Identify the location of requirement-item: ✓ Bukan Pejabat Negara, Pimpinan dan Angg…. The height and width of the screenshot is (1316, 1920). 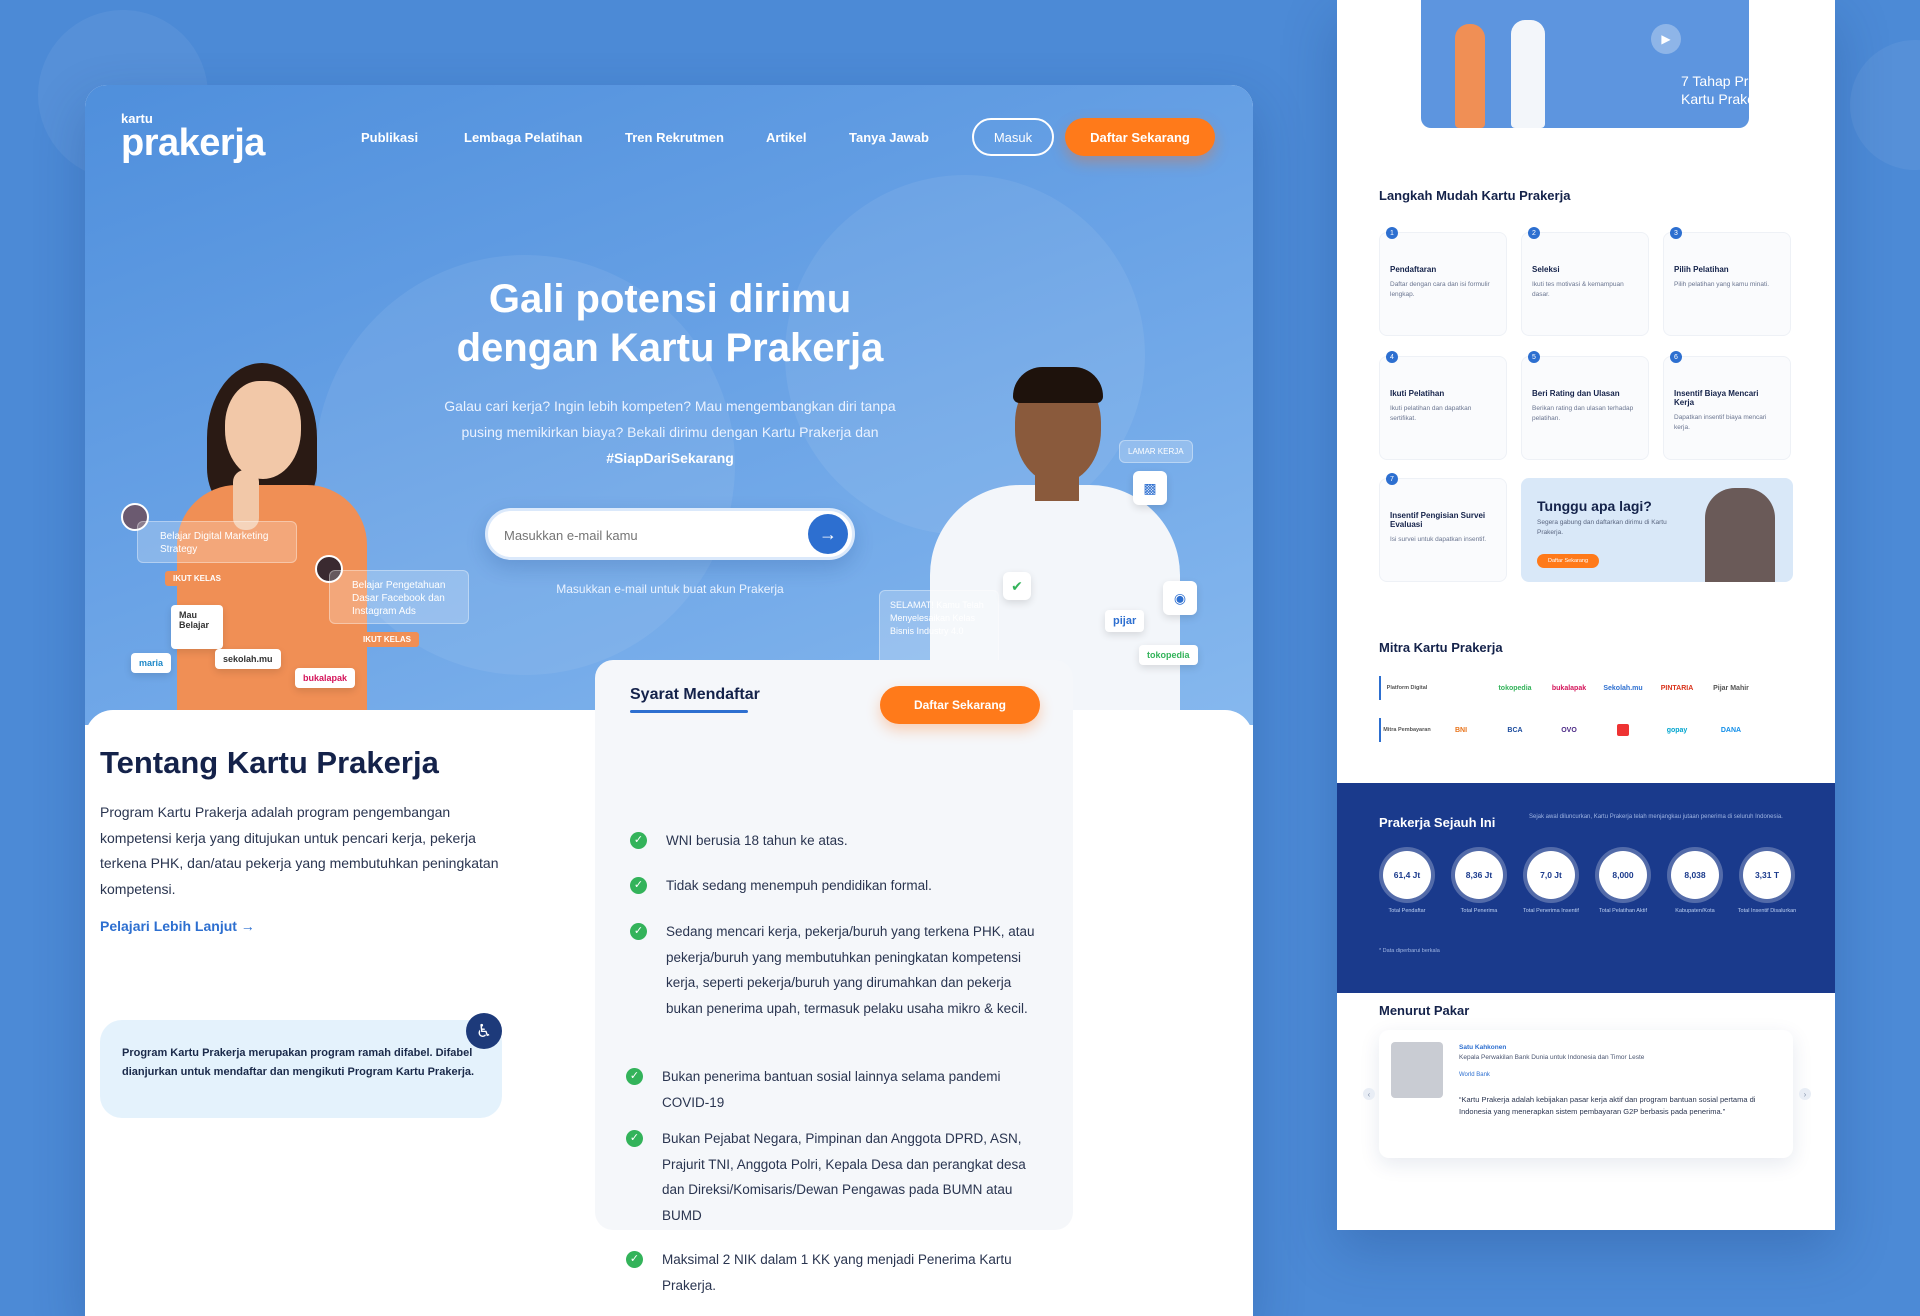
(831, 1177).